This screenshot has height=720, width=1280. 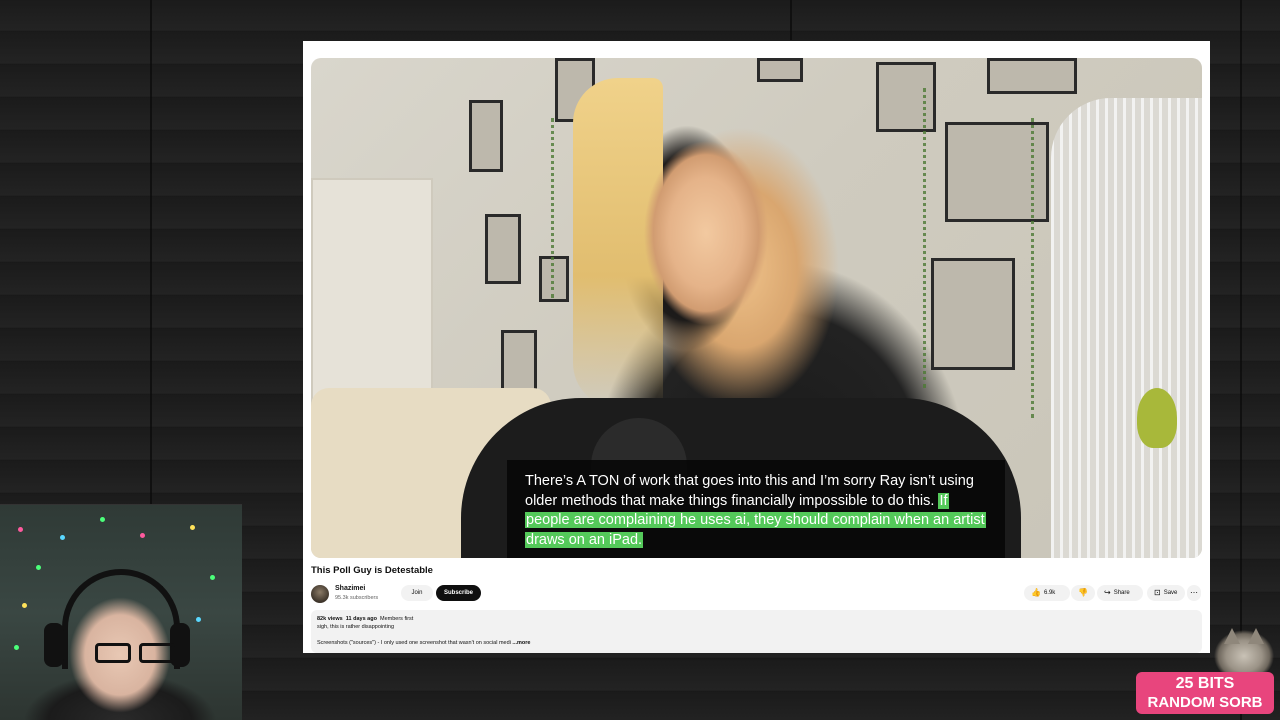 What do you see at coordinates (1126, 328) in the screenshot?
I see `bird-cage` at bounding box center [1126, 328].